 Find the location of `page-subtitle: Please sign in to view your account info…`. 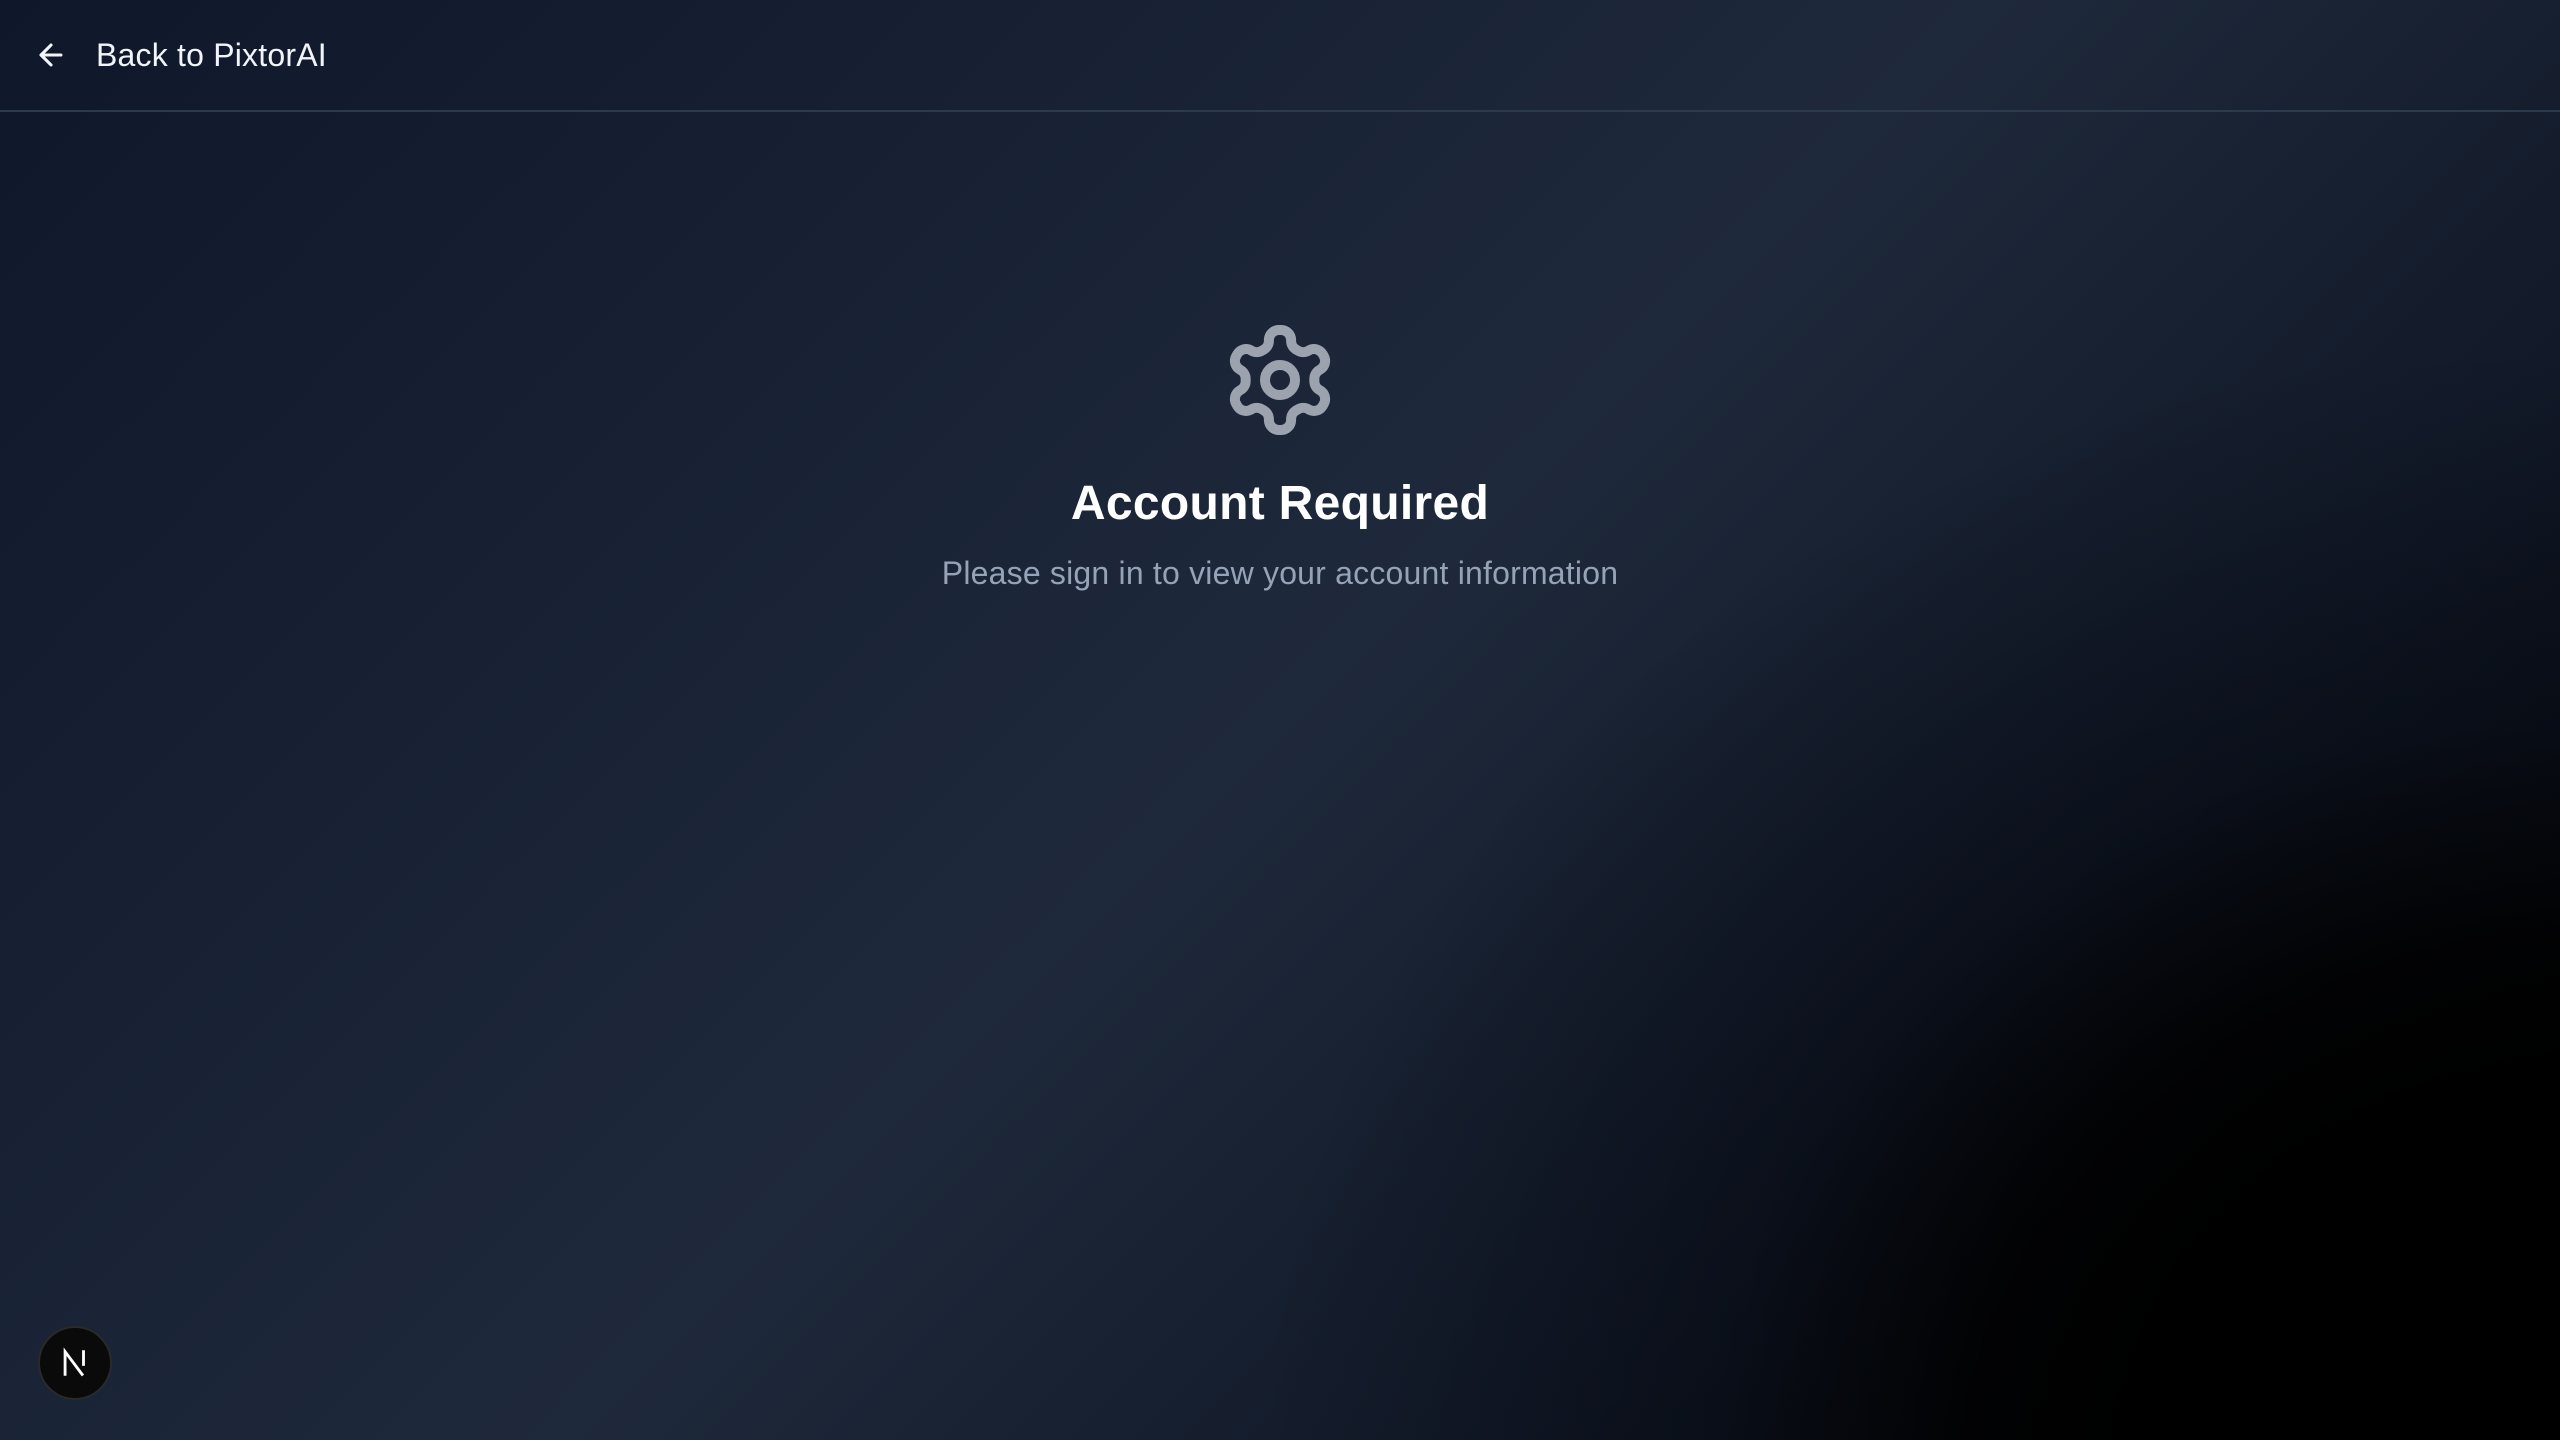

page-subtitle: Please sign in to view your account info… is located at coordinates (1280, 573).